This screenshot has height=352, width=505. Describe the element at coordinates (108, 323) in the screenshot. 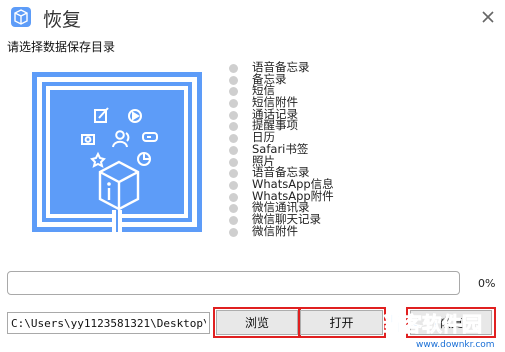

I see `save-path-input` at that location.